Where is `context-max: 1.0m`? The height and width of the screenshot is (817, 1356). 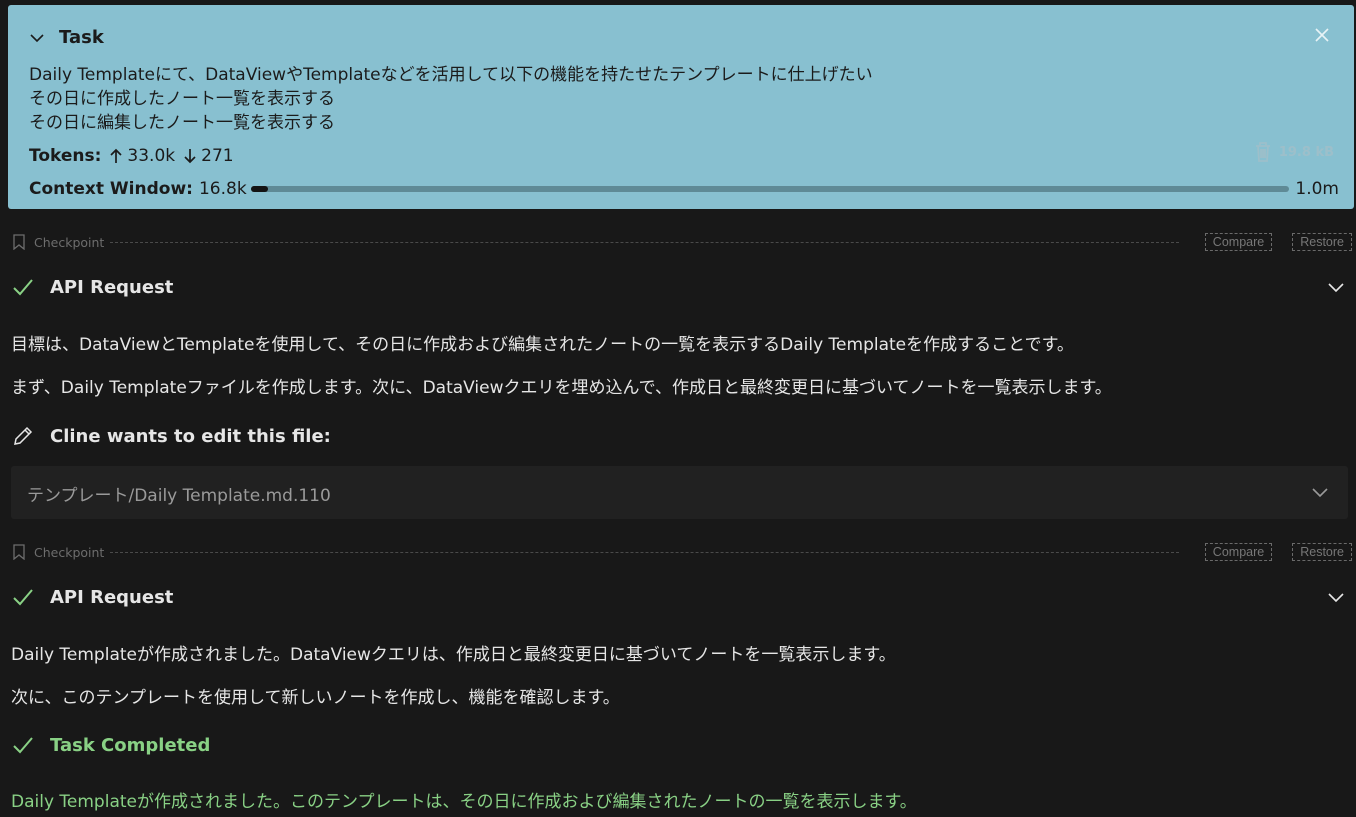
context-max: 1.0m is located at coordinates (1317, 189).